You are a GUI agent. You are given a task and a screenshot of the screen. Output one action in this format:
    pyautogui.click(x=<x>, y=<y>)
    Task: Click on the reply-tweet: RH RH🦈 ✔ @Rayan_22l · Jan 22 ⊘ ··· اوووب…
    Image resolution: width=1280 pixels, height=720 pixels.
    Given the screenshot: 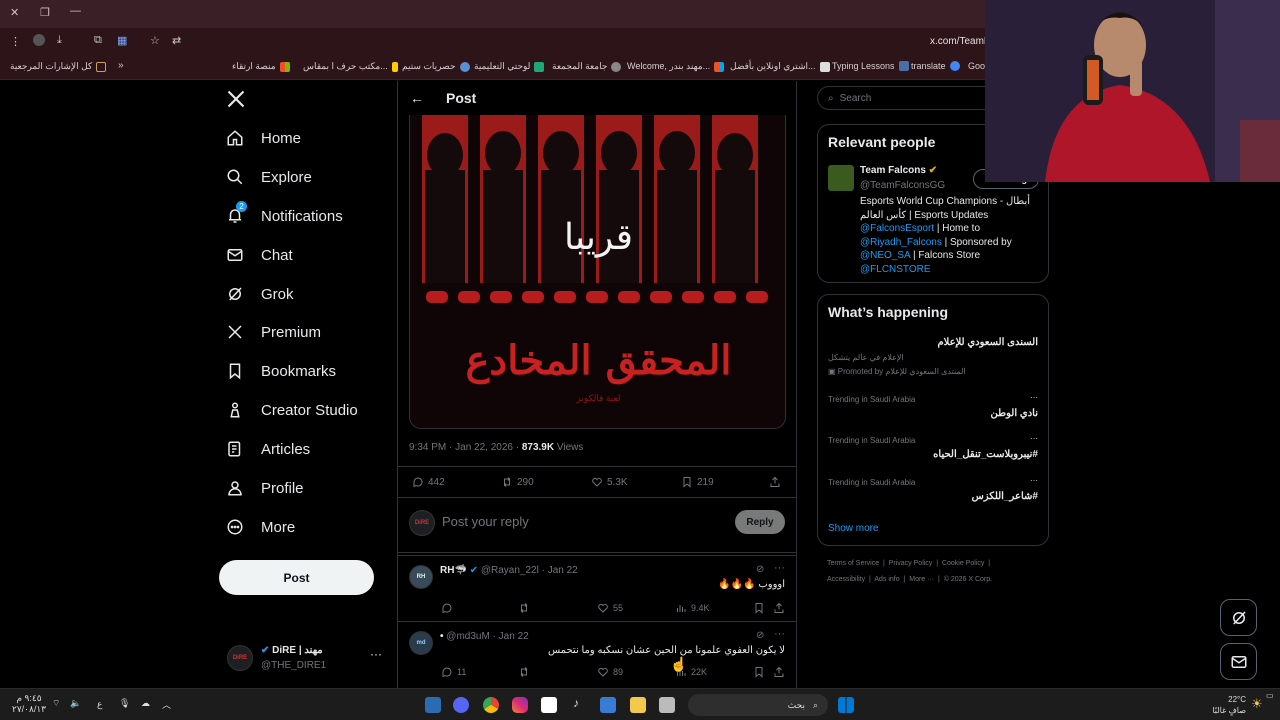 What is the action you would take?
    pyautogui.click(x=597, y=588)
    